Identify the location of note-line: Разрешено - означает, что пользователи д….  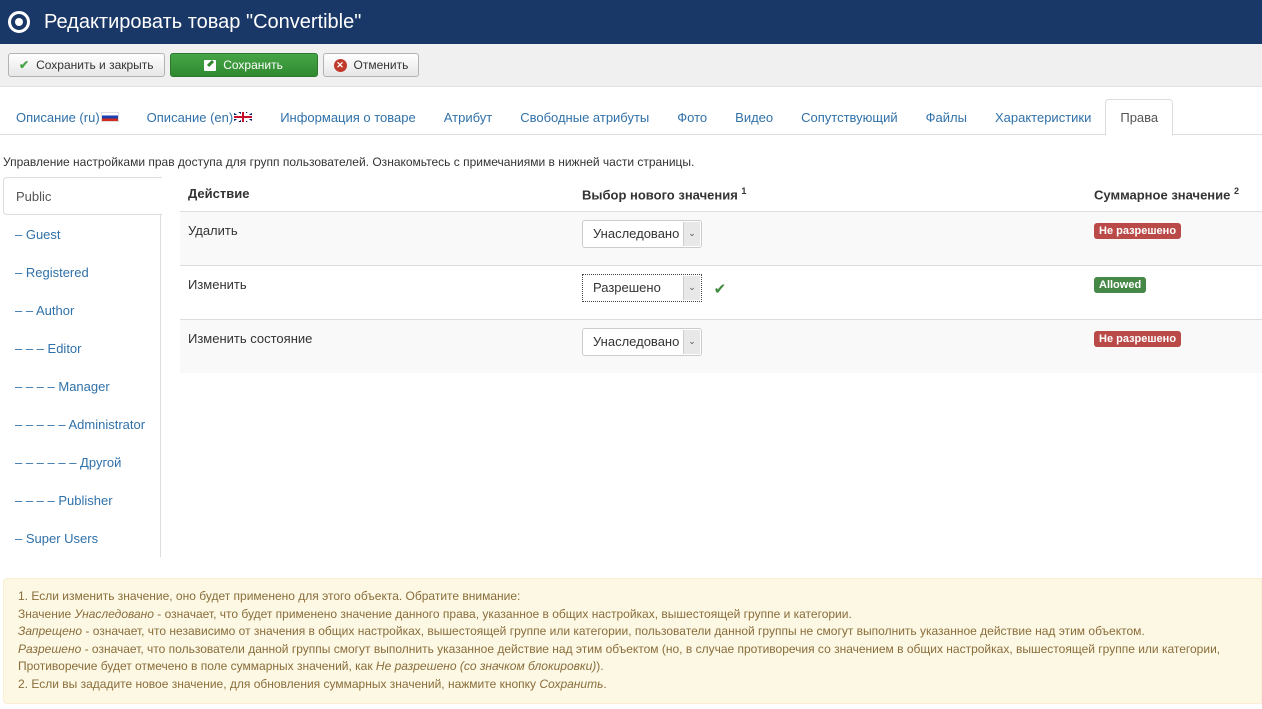
(619, 648).